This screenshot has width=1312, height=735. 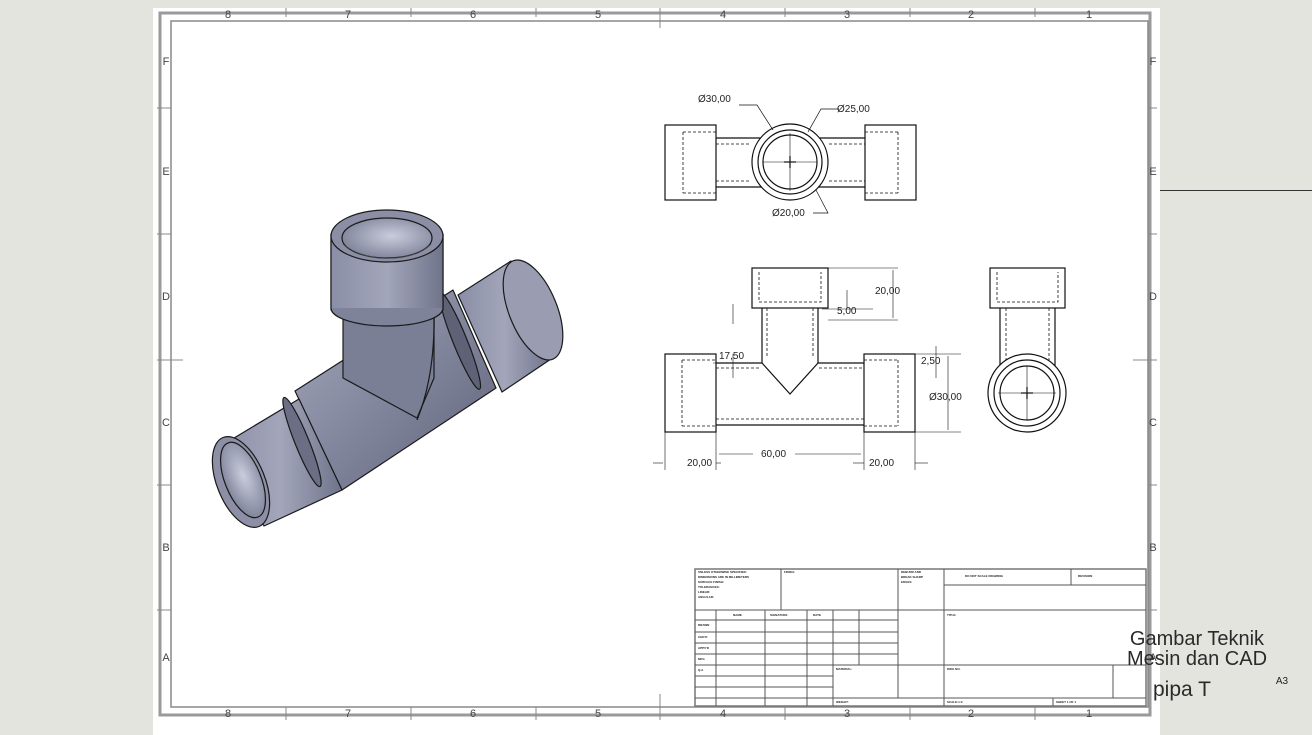 I want to click on dim-run-diameter: Ø30,00, so click(x=945, y=397).